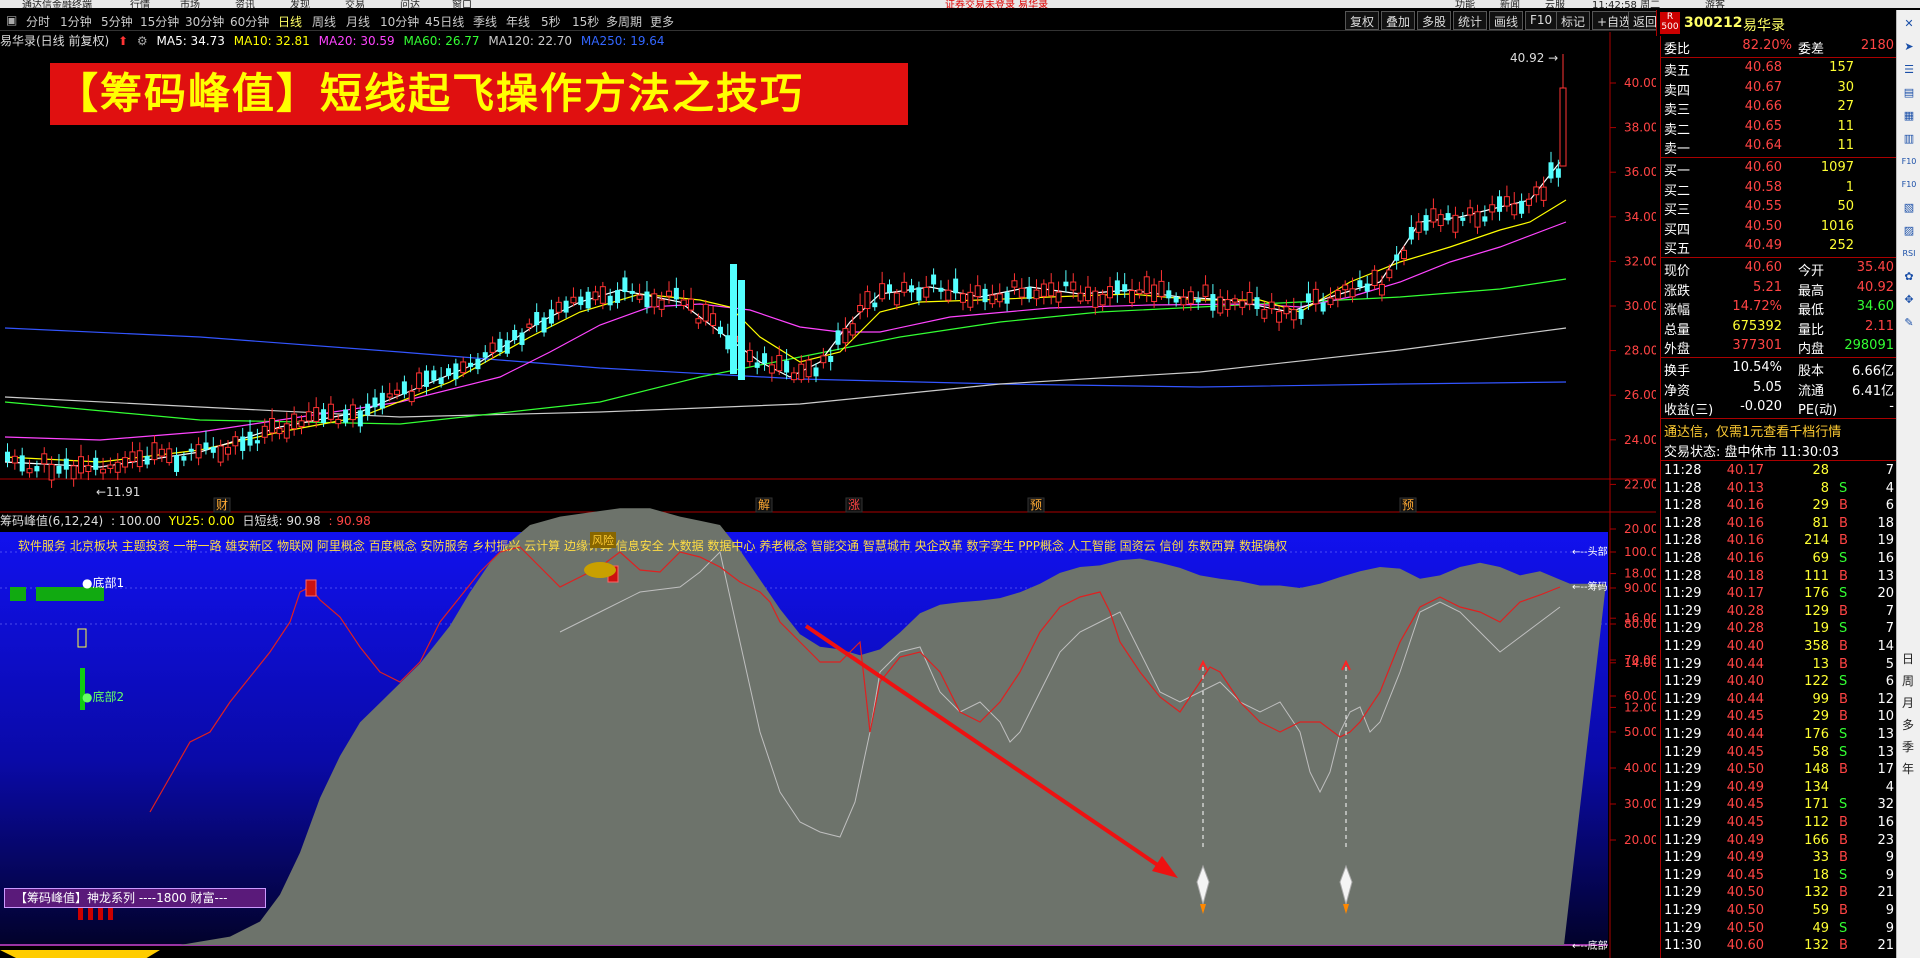  I want to click on btn-mark: 标记, so click(1573, 20).